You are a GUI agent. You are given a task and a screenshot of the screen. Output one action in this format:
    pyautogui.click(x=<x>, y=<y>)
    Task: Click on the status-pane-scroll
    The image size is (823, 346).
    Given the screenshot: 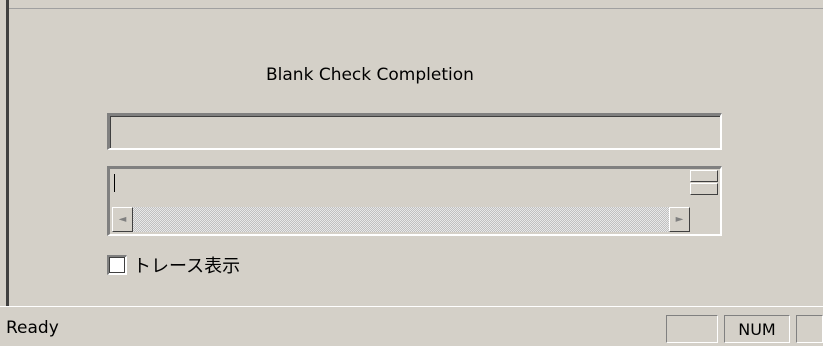 What is the action you would take?
    pyautogui.click(x=809, y=329)
    